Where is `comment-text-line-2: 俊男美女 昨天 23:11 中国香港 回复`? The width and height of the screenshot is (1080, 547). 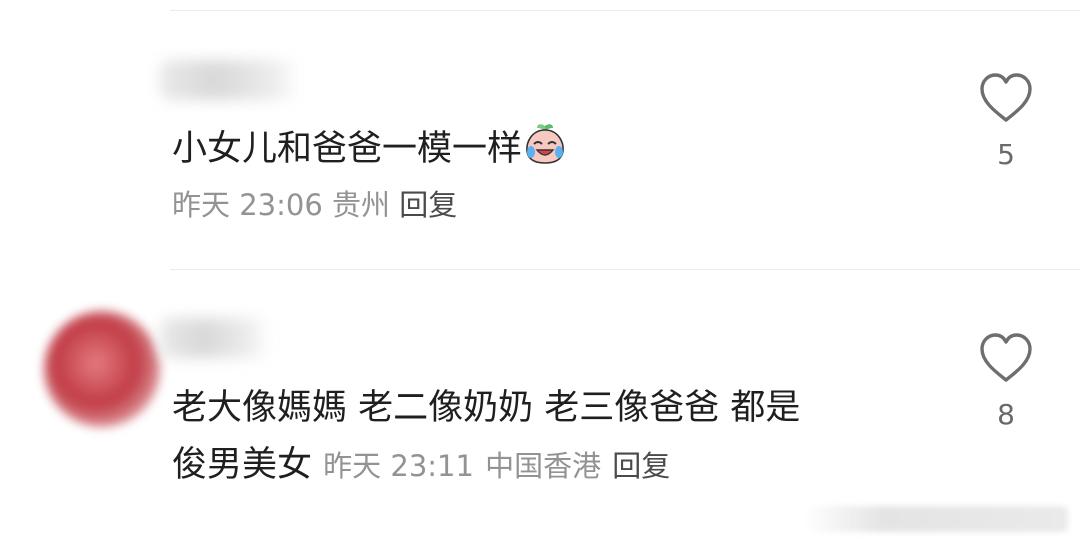
comment-text-line-2: 俊男美女 昨天 23:11 中国香港 回复 is located at coordinates (486, 466).